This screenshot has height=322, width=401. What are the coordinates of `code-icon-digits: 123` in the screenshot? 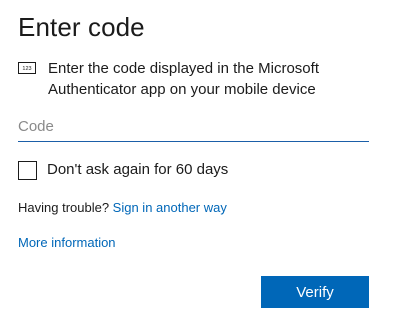 It's located at (26, 69).